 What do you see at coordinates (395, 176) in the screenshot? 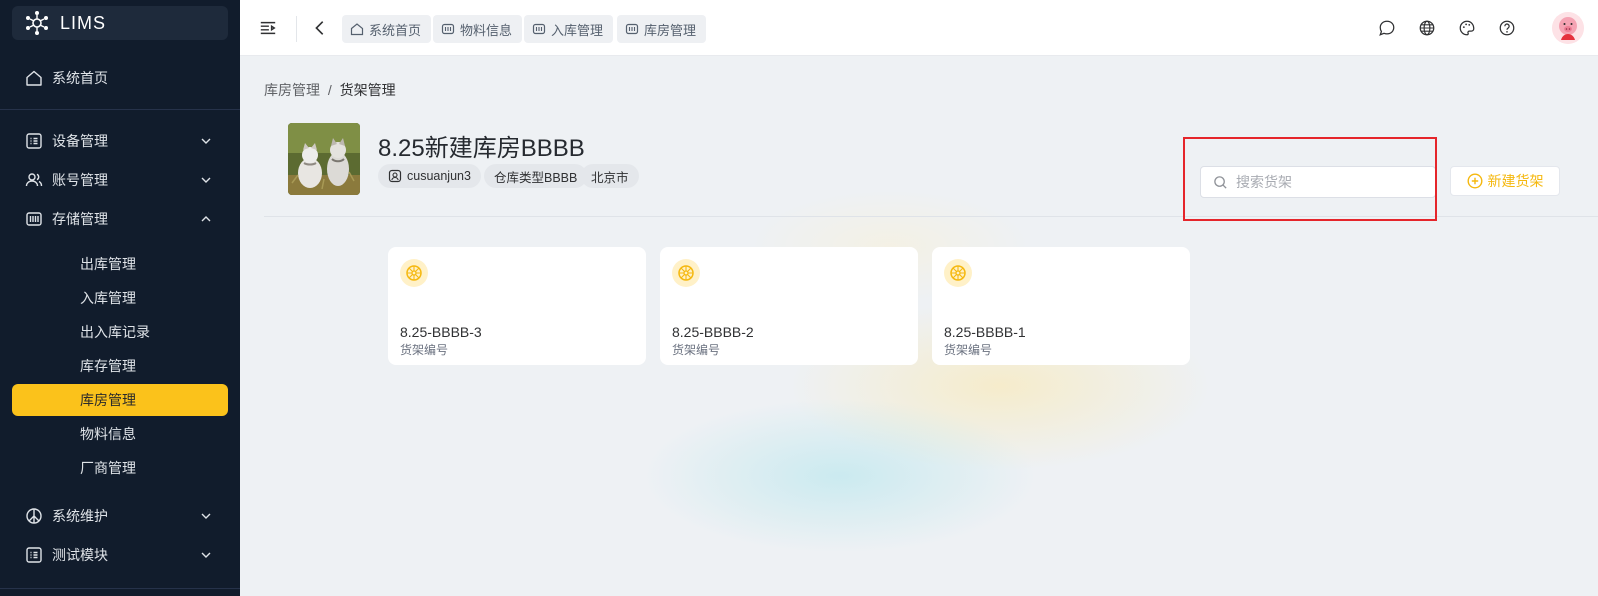
I see `user-badge-icon` at bounding box center [395, 176].